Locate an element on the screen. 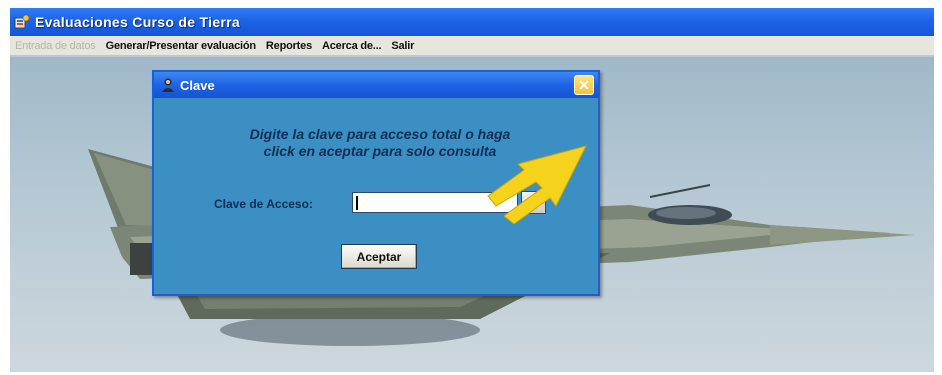  user-lock-icon is located at coordinates (168, 85).